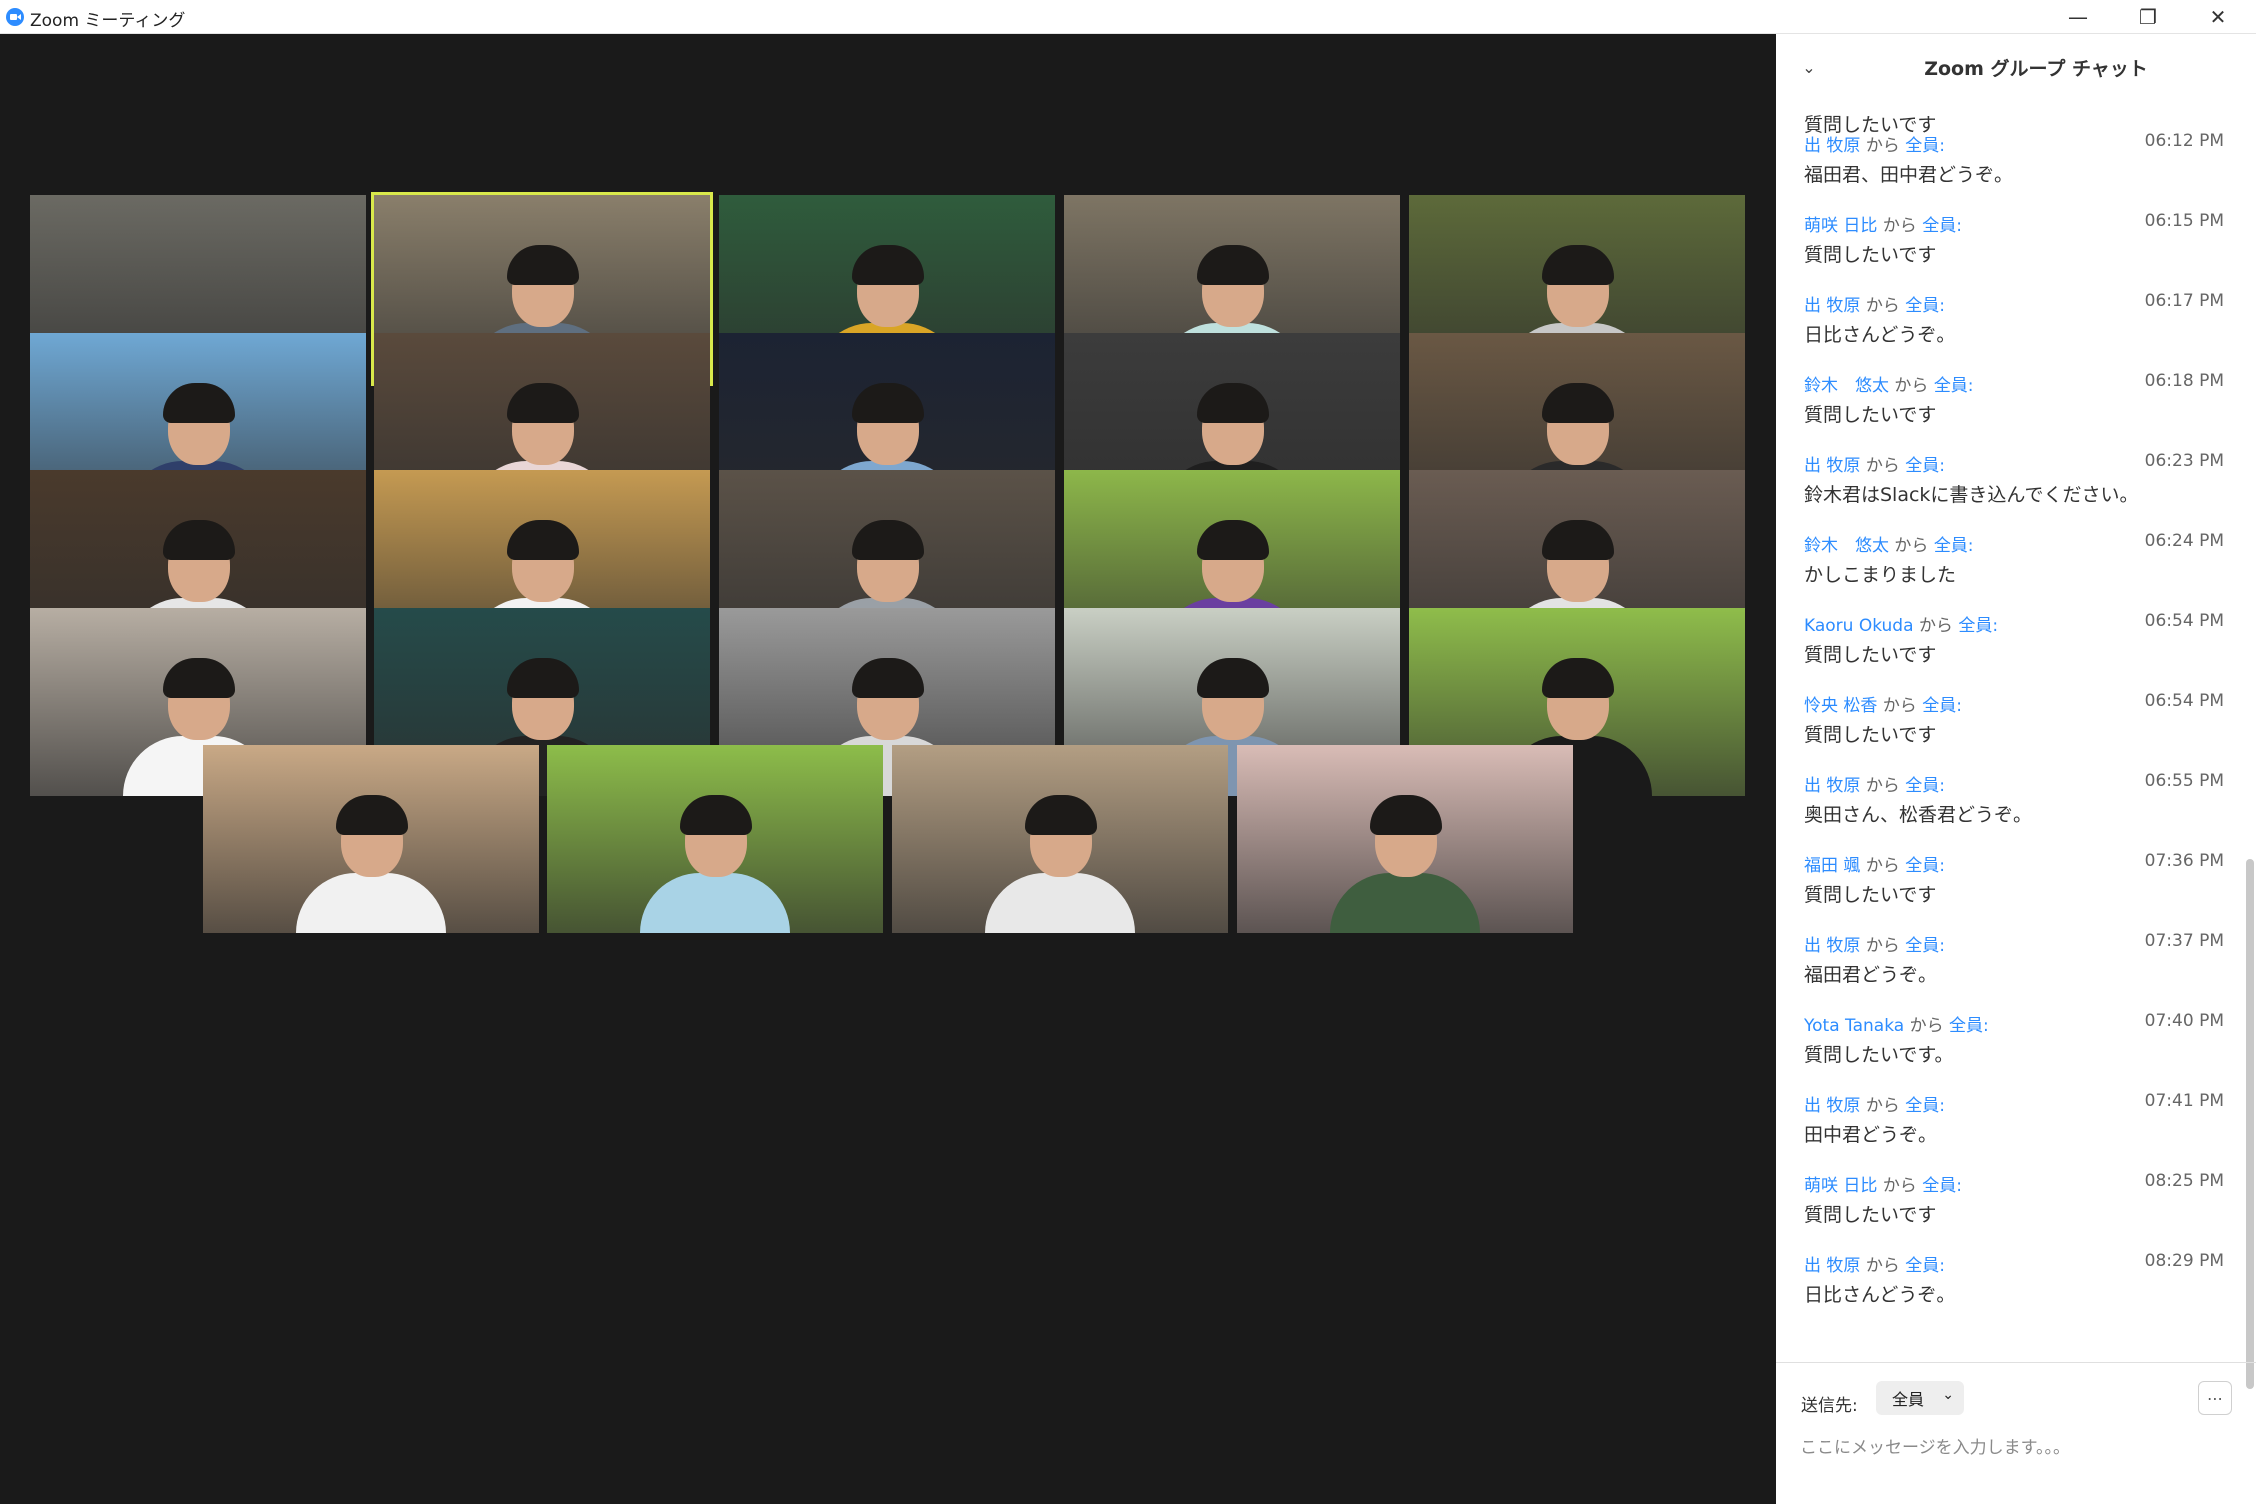 This screenshot has width=2256, height=1504. I want to click on chat-timestamp: 06:18 PM, so click(2184, 381).